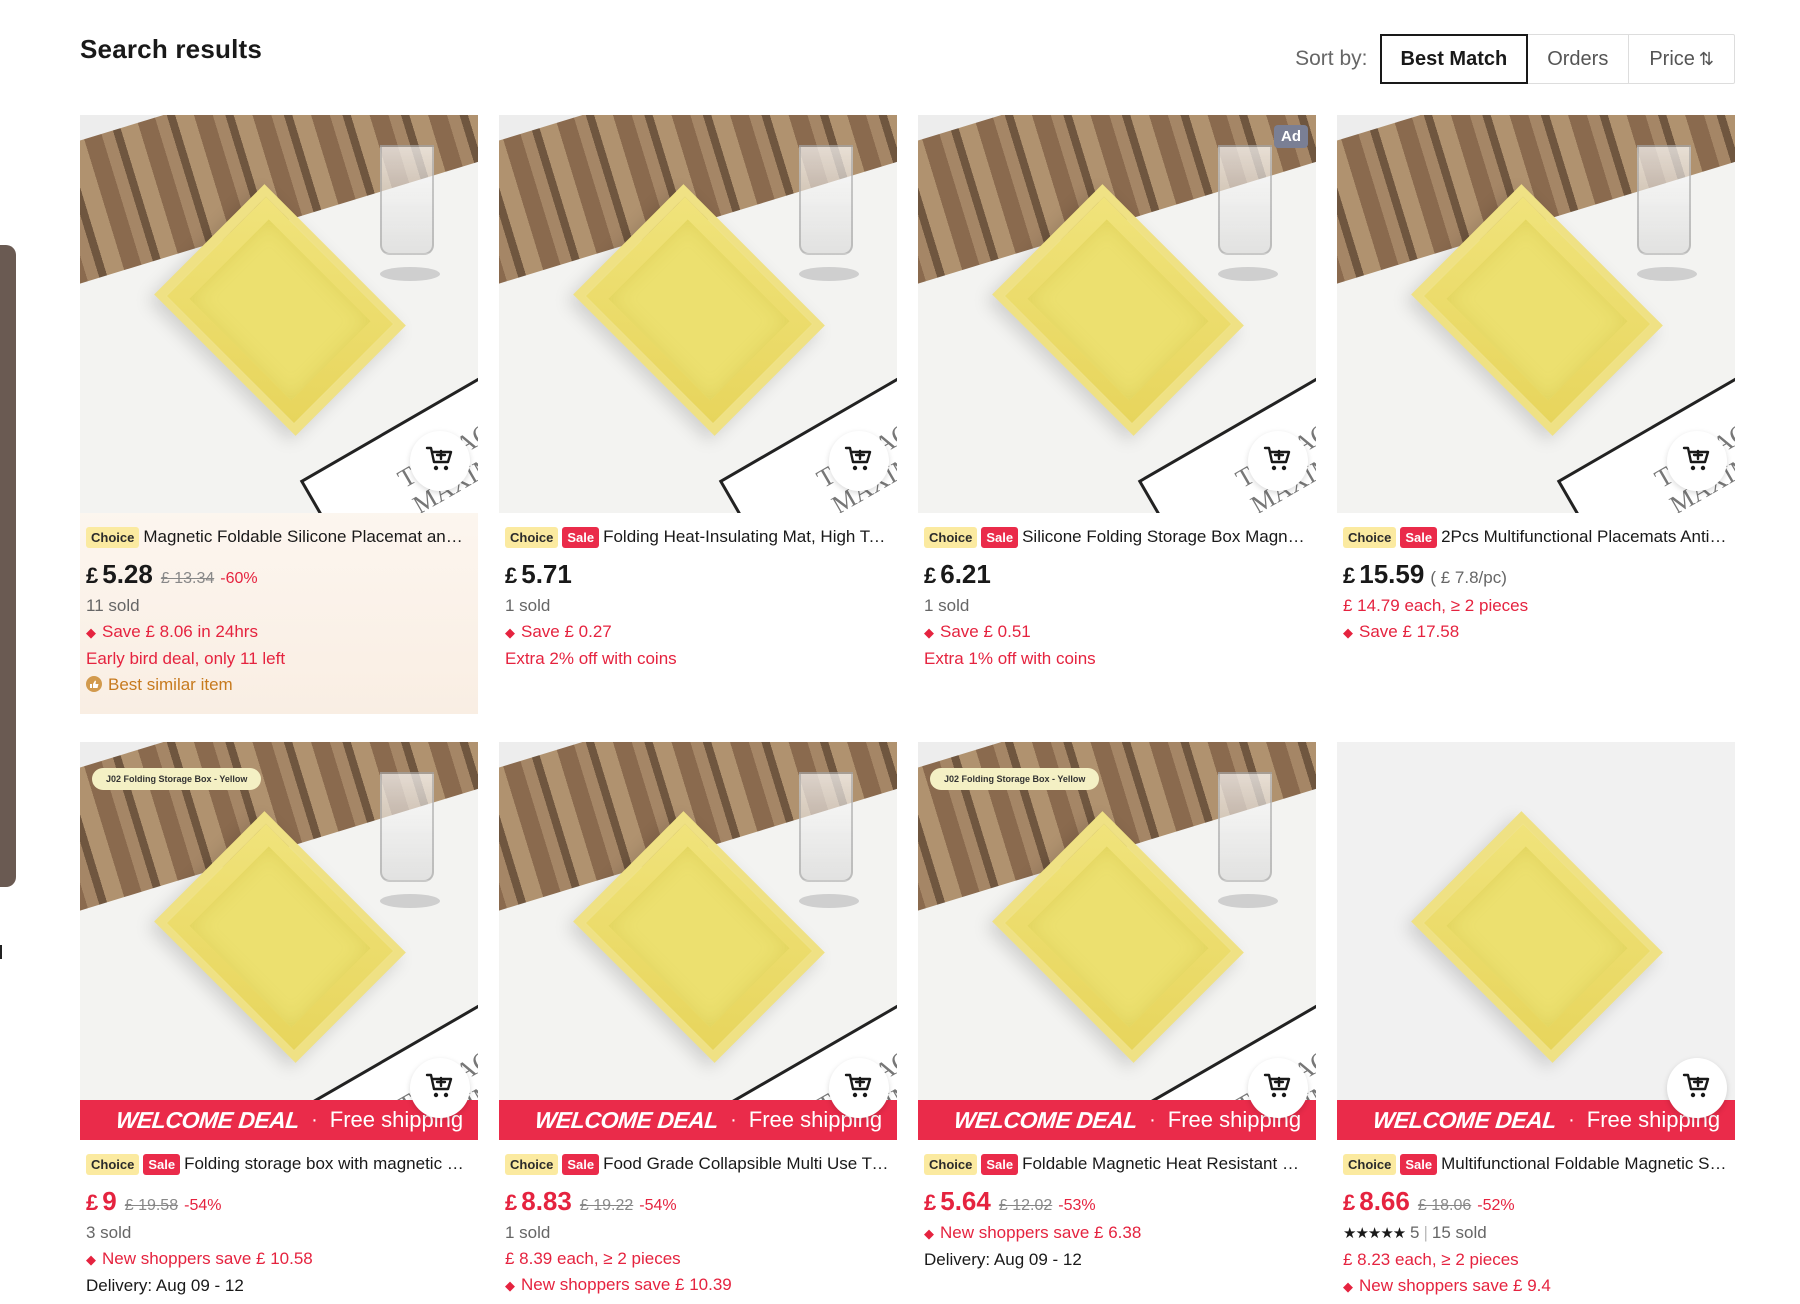  What do you see at coordinates (698, 941) in the screenshot?
I see `product-image: TERRACE MAXIMIWELCOME DEAL·Free shipping` at bounding box center [698, 941].